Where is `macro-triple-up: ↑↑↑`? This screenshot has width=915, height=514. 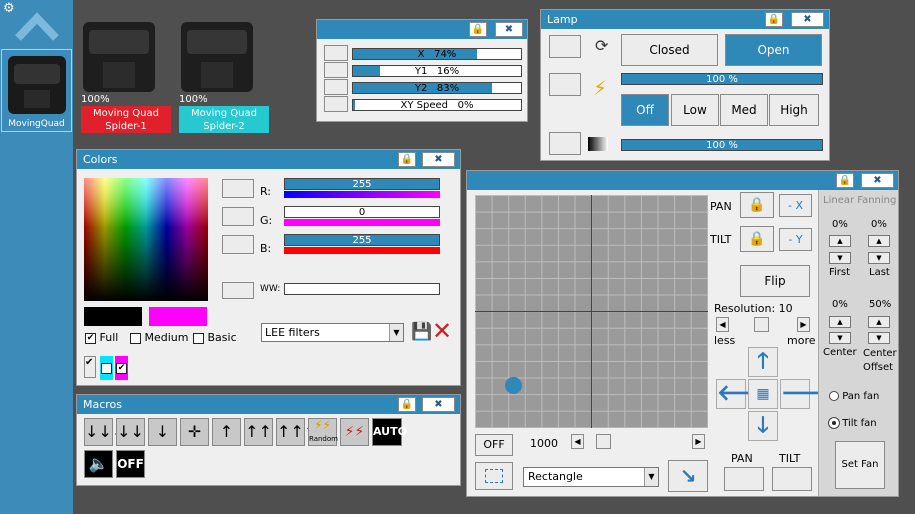
macro-triple-up: ↑↑↑ is located at coordinates (296, 432).